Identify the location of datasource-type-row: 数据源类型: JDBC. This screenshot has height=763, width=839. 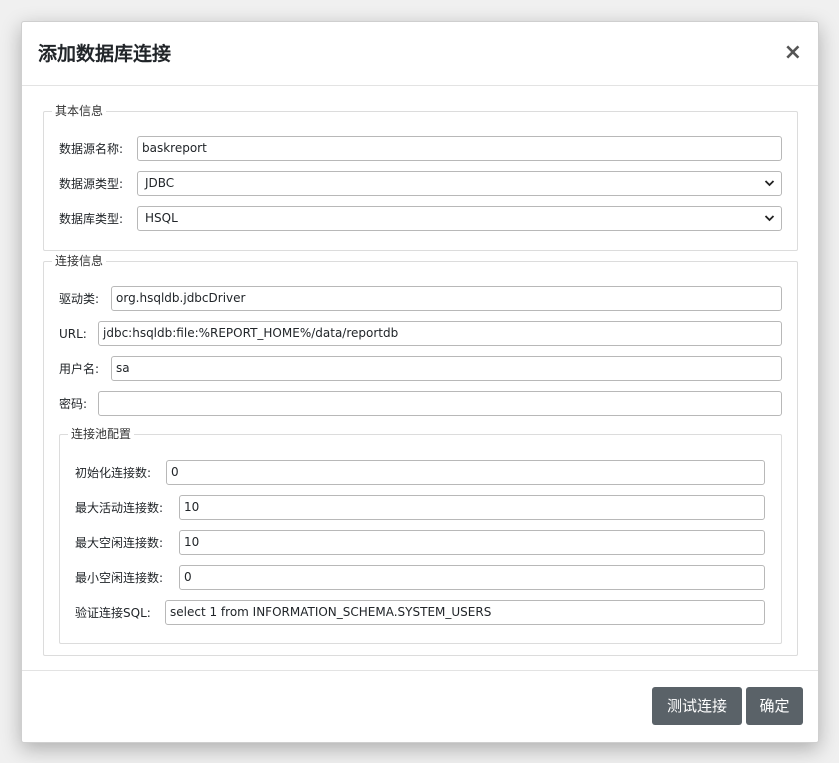
(420, 184).